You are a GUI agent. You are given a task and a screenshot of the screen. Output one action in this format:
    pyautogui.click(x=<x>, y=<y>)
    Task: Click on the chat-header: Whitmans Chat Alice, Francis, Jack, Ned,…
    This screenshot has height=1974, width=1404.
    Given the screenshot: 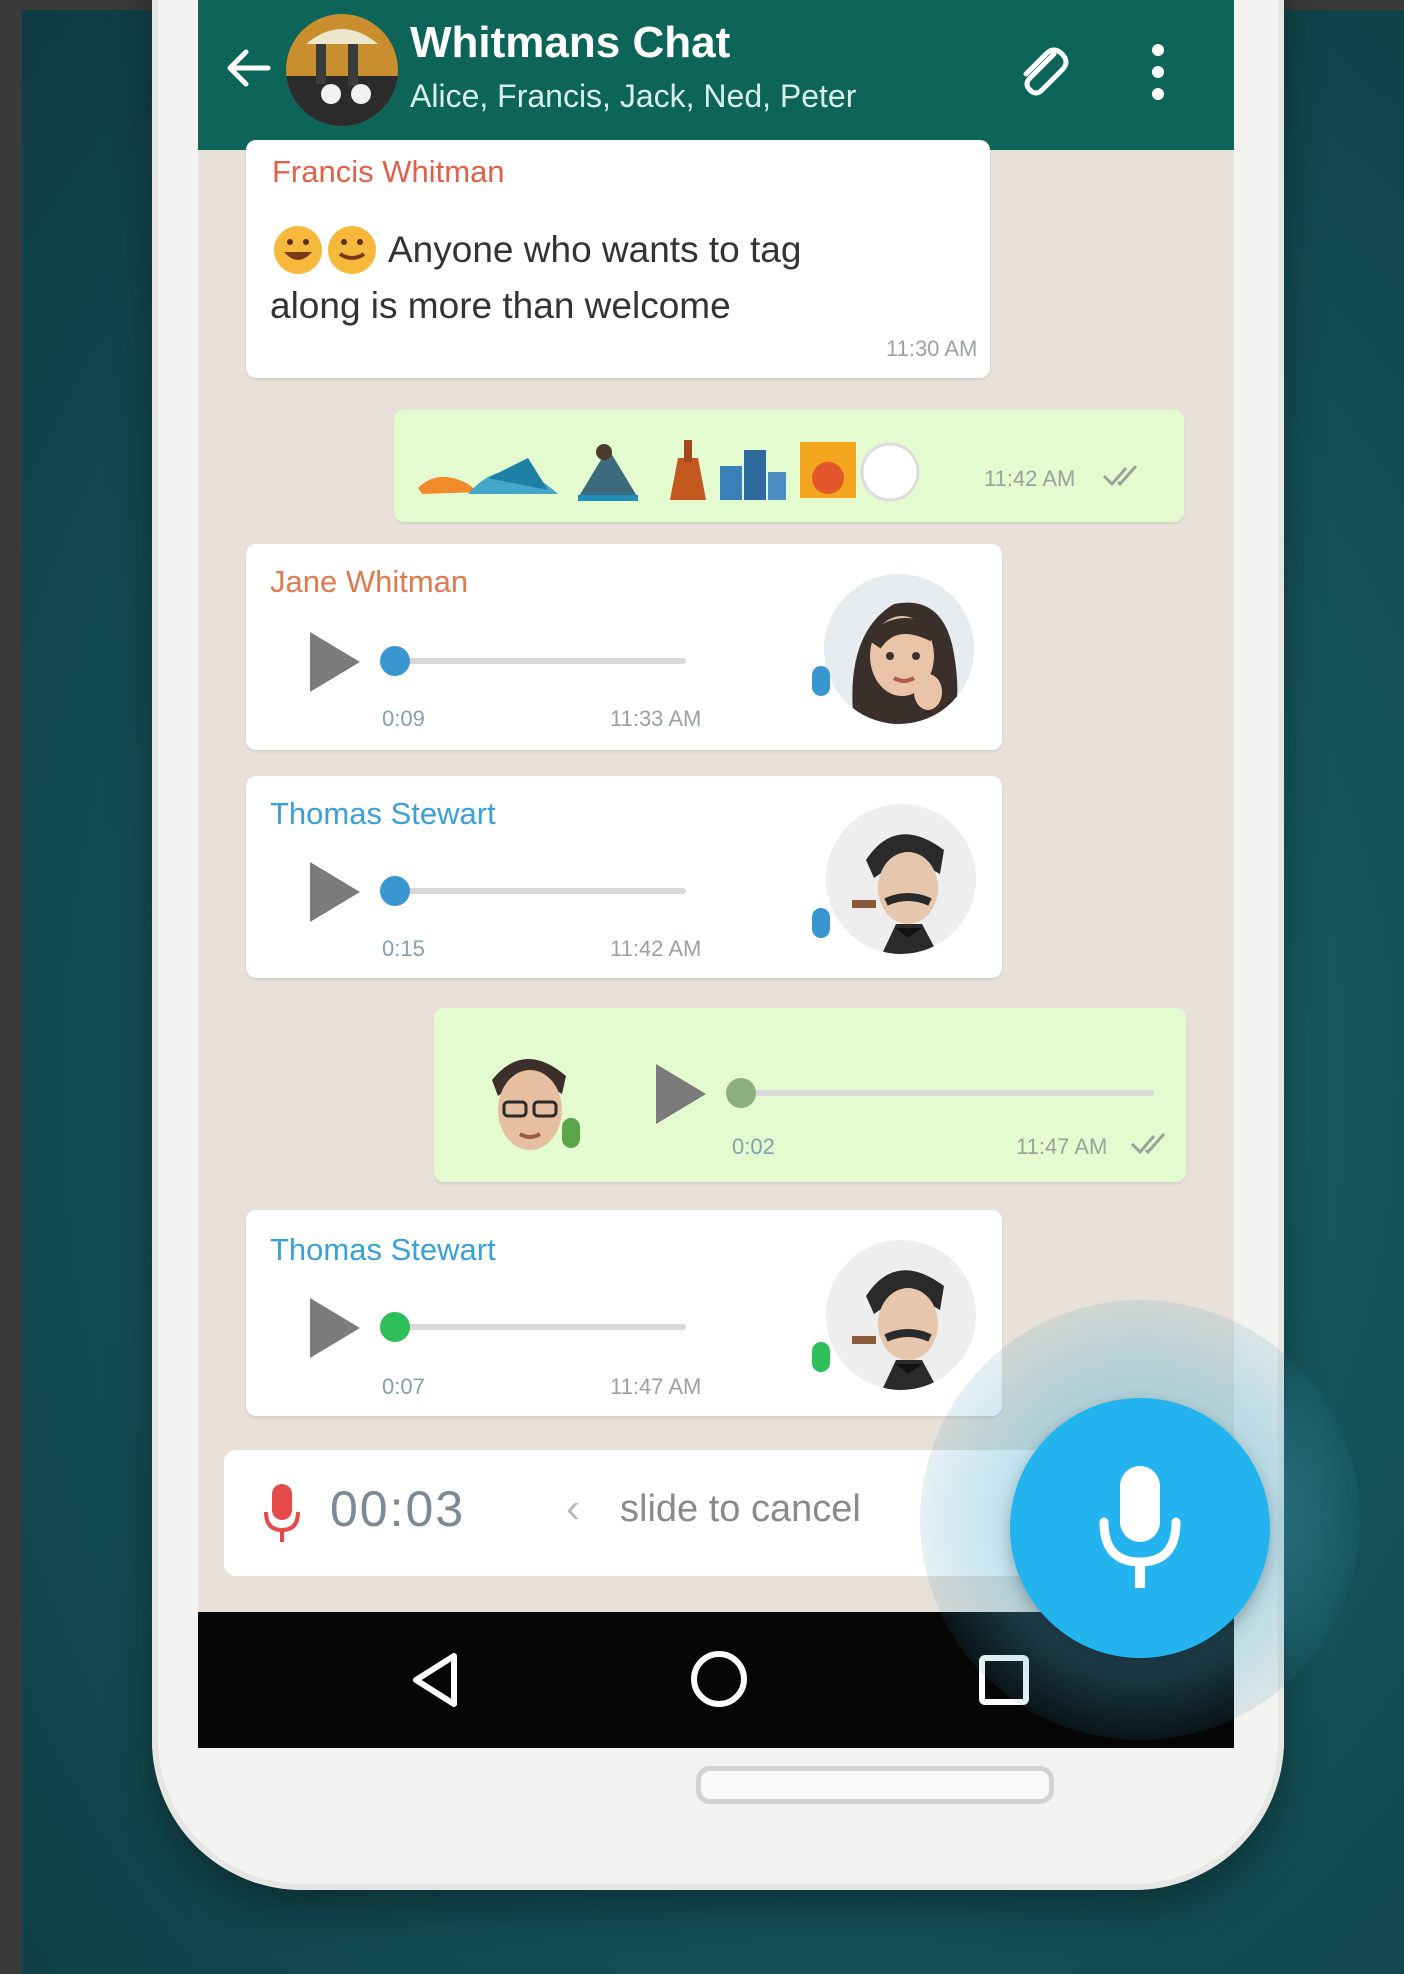 What is the action you would take?
    pyautogui.click(x=716, y=75)
    